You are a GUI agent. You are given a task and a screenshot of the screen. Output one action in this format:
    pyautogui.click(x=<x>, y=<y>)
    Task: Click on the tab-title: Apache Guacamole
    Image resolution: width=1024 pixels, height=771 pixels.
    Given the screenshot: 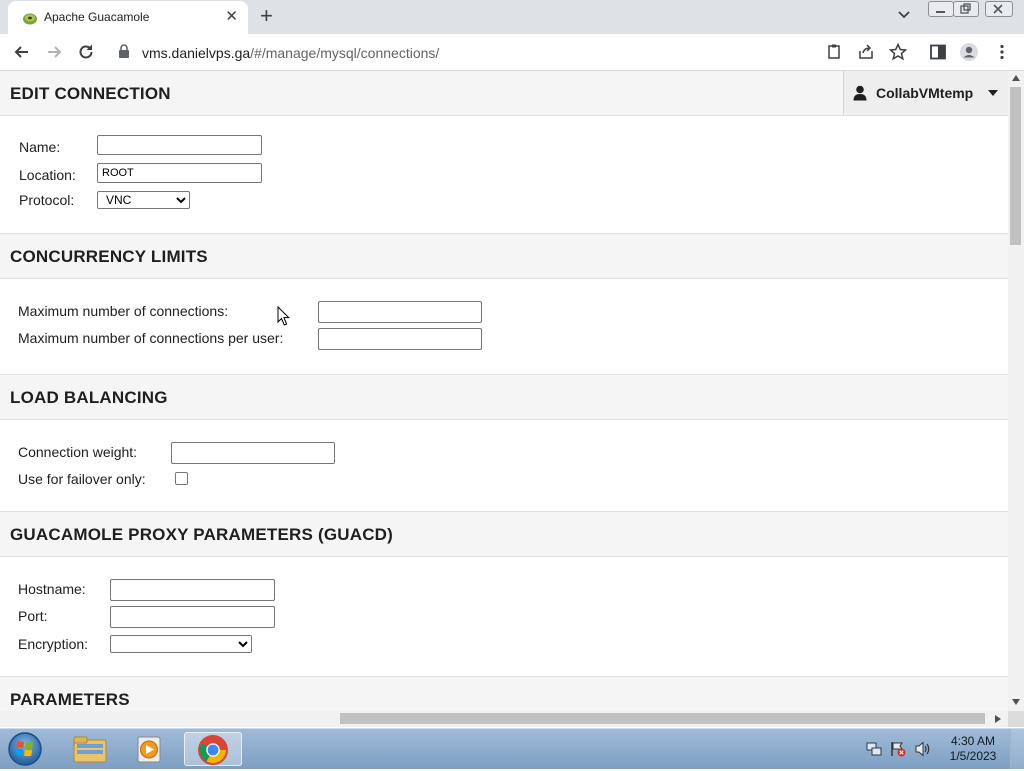 What is the action you would take?
    pyautogui.click(x=97, y=17)
    